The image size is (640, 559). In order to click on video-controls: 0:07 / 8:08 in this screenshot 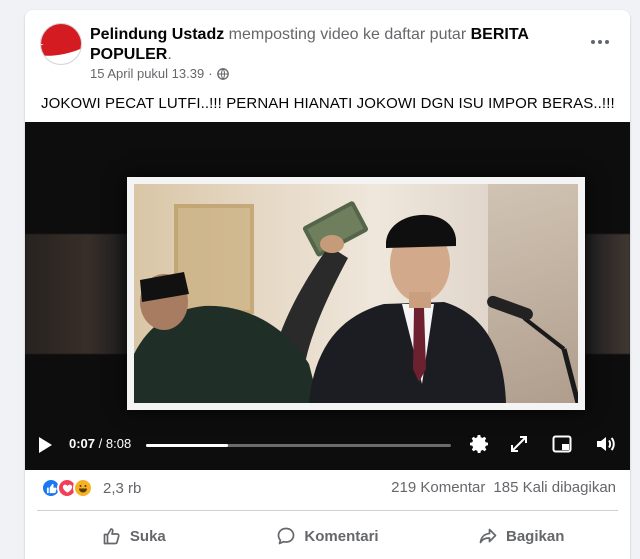, I will do `click(327, 446)`.